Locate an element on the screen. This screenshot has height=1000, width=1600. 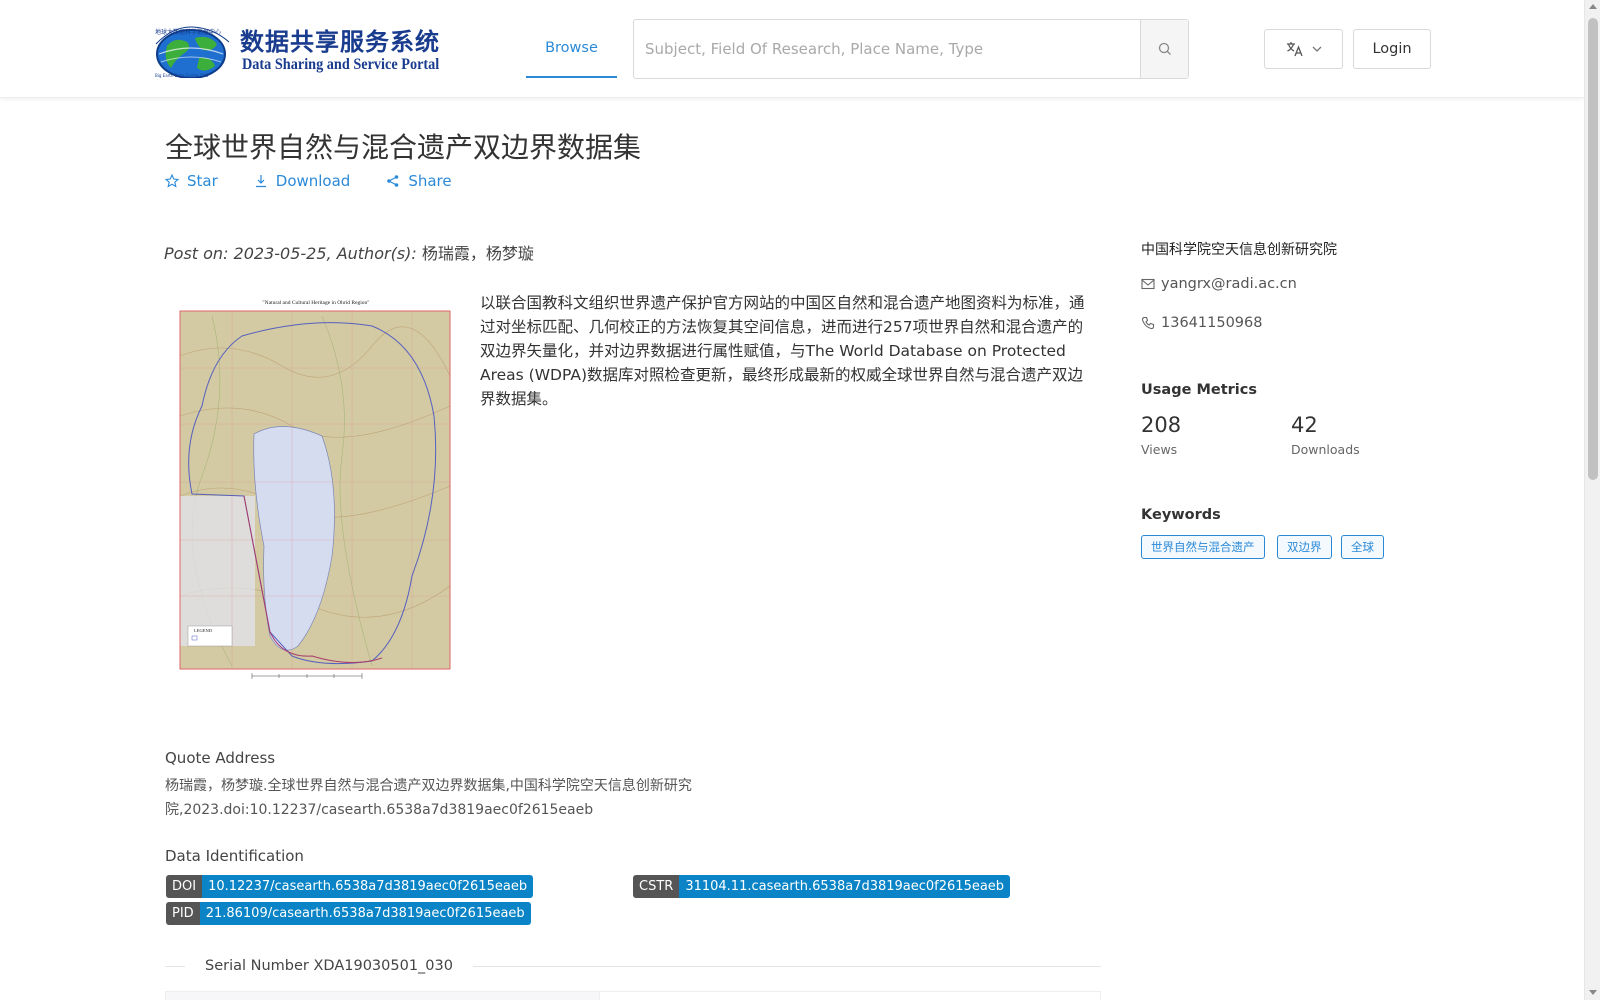
download-label: Download is located at coordinates (313, 181).